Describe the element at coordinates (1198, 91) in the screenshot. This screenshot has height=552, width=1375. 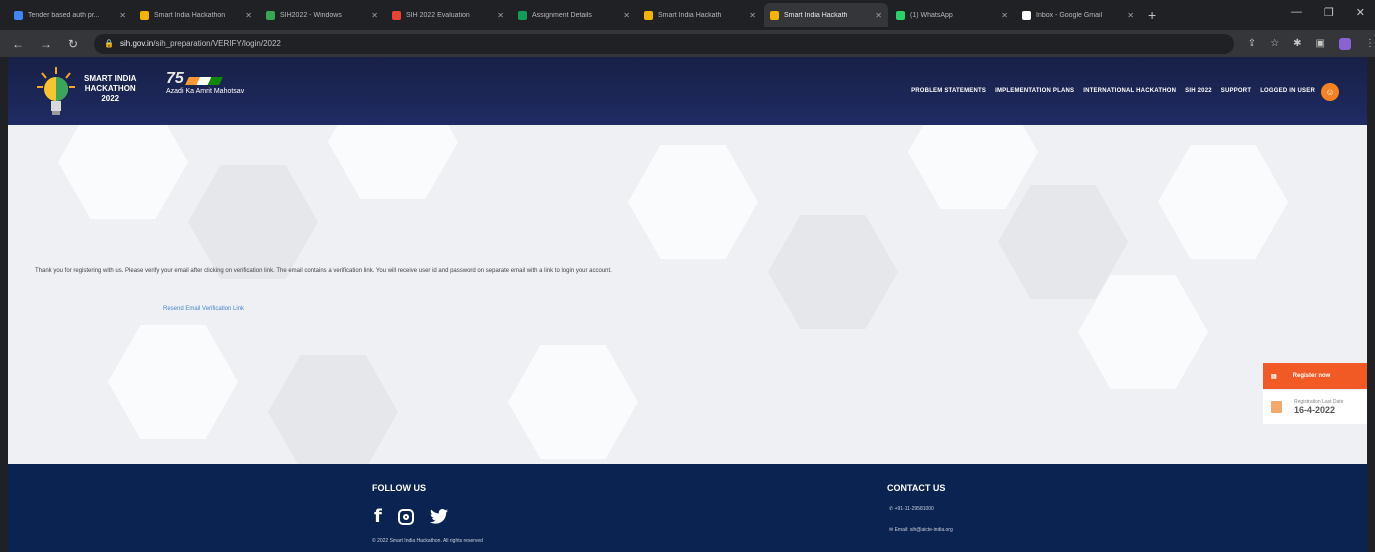
I see `nav-item: SIH 2022` at that location.